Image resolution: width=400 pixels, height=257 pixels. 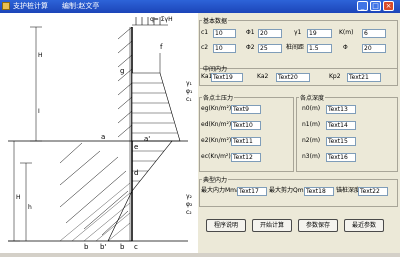 What do you see at coordinates (246, 141) in the screenshot?
I see `e2-output: Text11` at bounding box center [246, 141].